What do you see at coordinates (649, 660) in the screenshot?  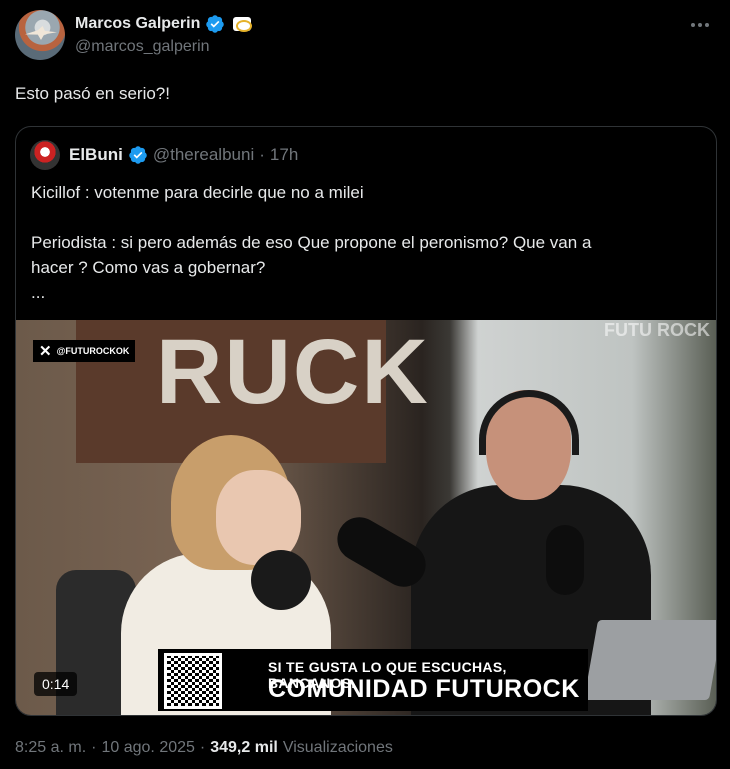 I see `laptop-image` at bounding box center [649, 660].